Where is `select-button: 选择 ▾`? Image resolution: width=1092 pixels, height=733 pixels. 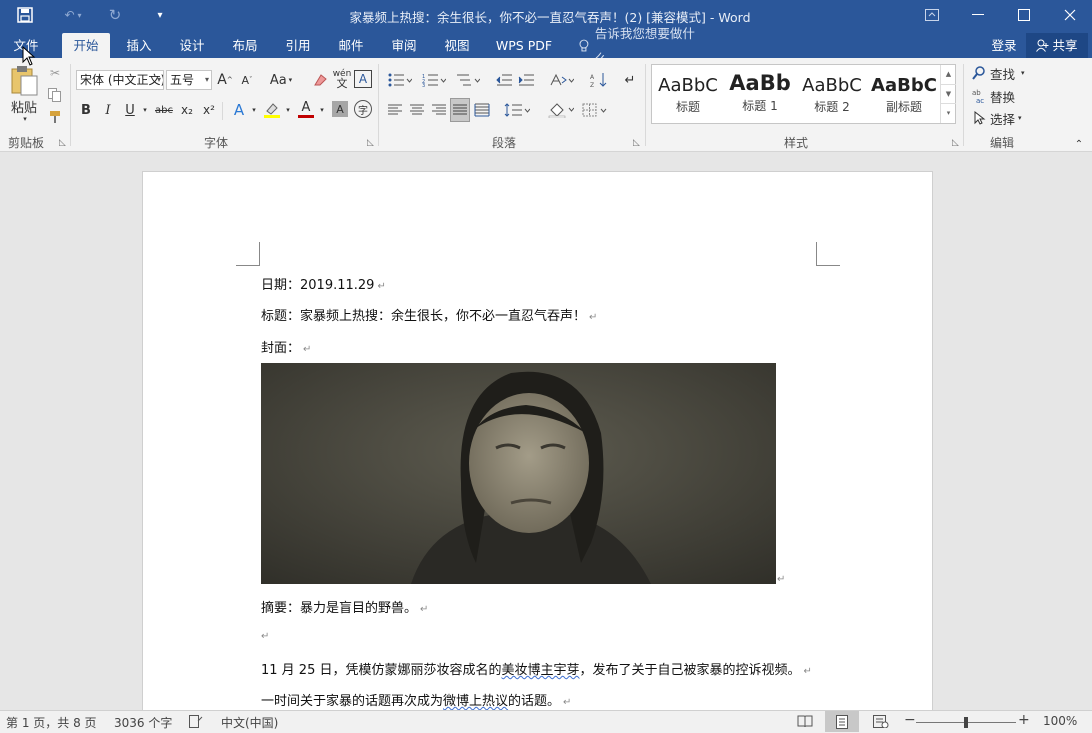
select-button: 选择 ▾ is located at coordinates (997, 118).